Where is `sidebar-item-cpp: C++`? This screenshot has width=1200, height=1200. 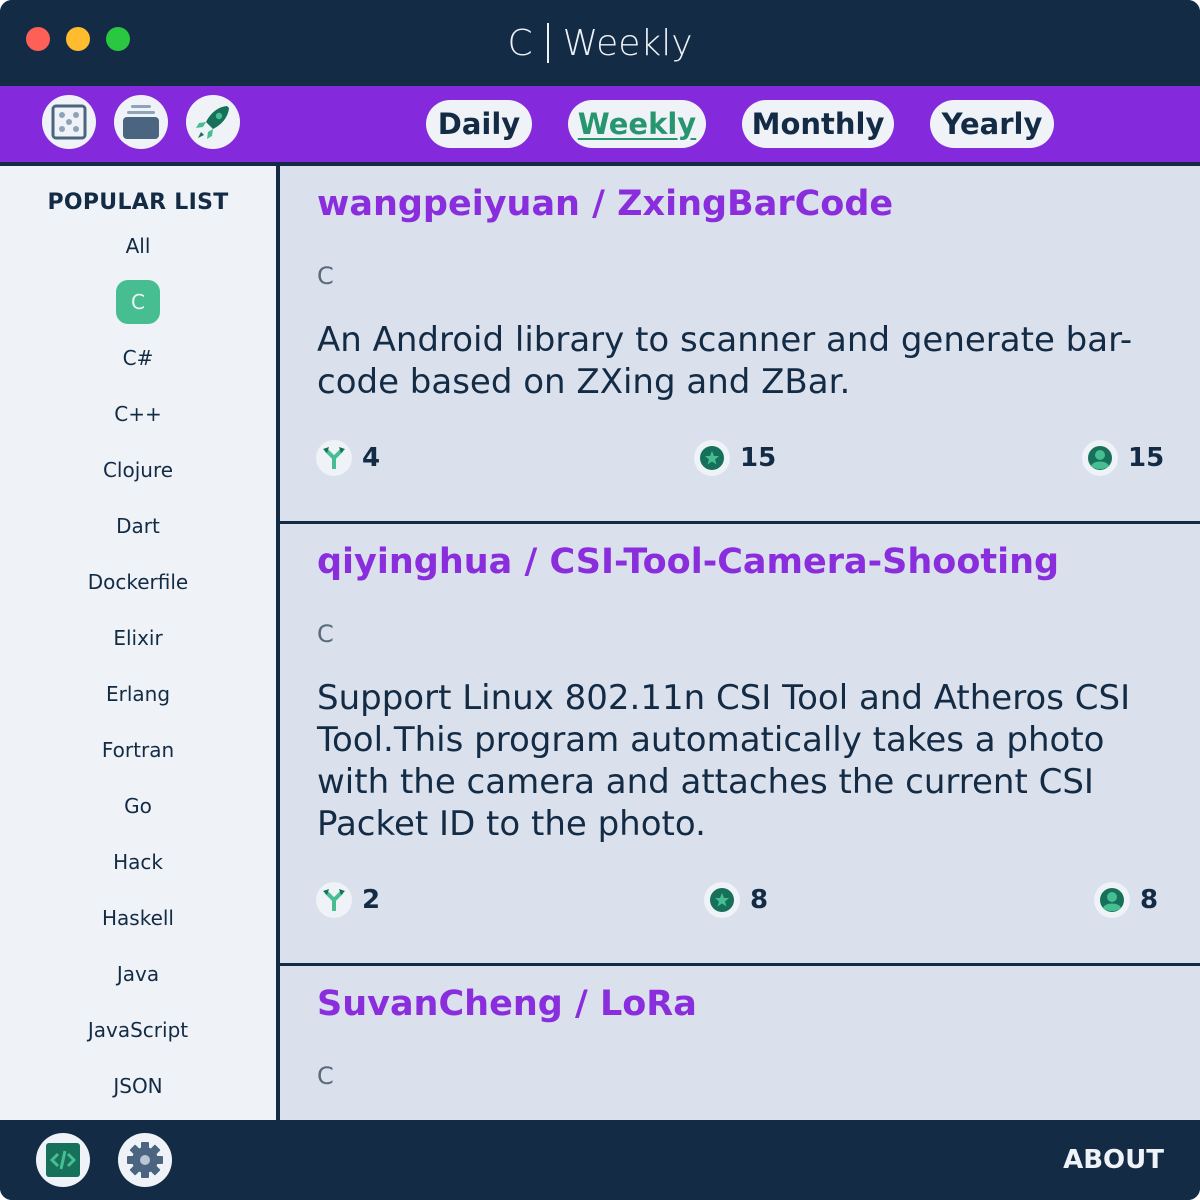 sidebar-item-cpp: C++ is located at coordinates (138, 414).